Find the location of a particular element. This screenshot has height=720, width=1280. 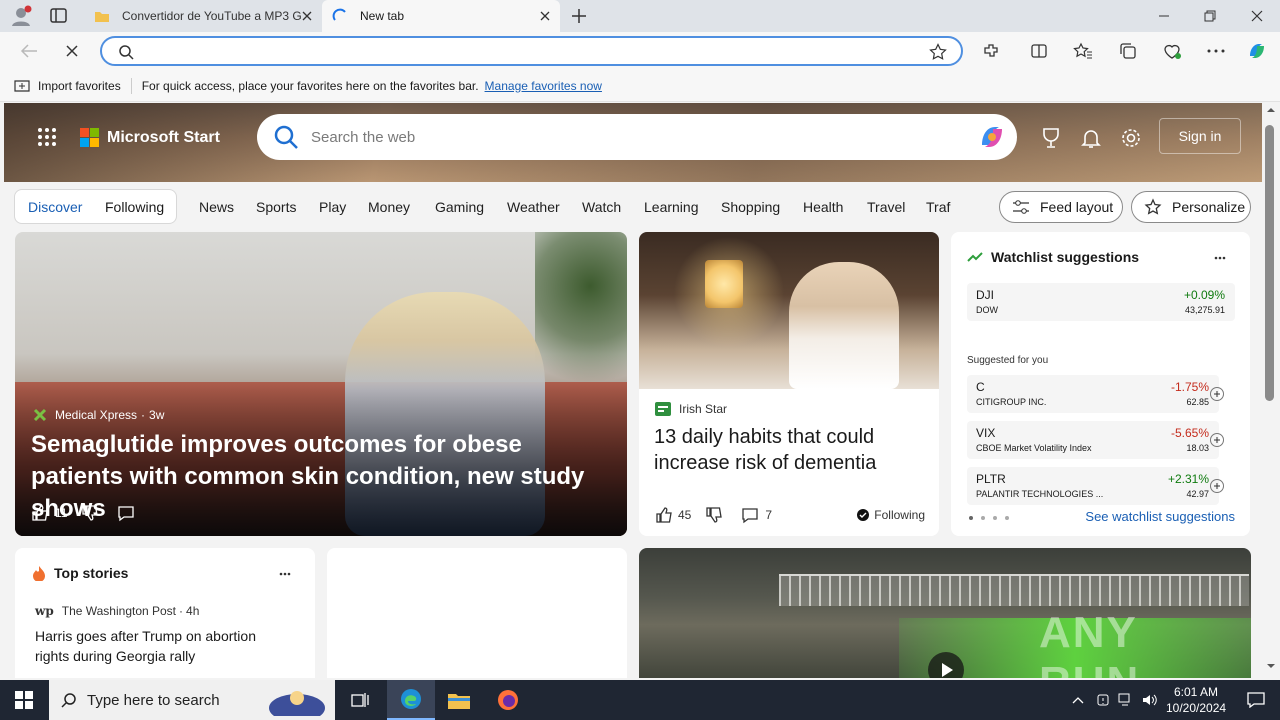

tab-new-tab: New tab is located at coordinates (441, 16).